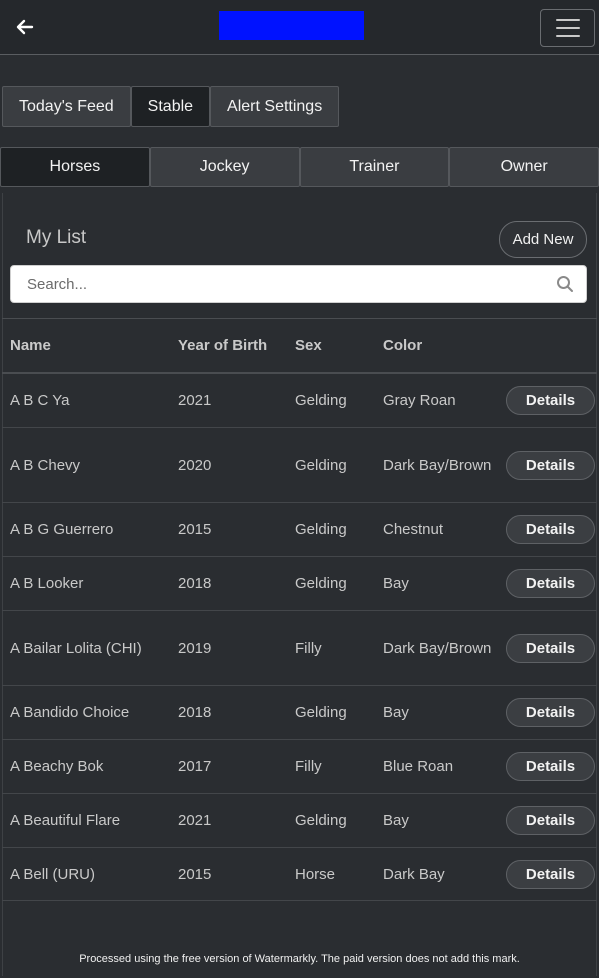 The width and height of the screenshot is (599, 978). Describe the element at coordinates (567, 28) in the screenshot. I see `menu-button` at that location.